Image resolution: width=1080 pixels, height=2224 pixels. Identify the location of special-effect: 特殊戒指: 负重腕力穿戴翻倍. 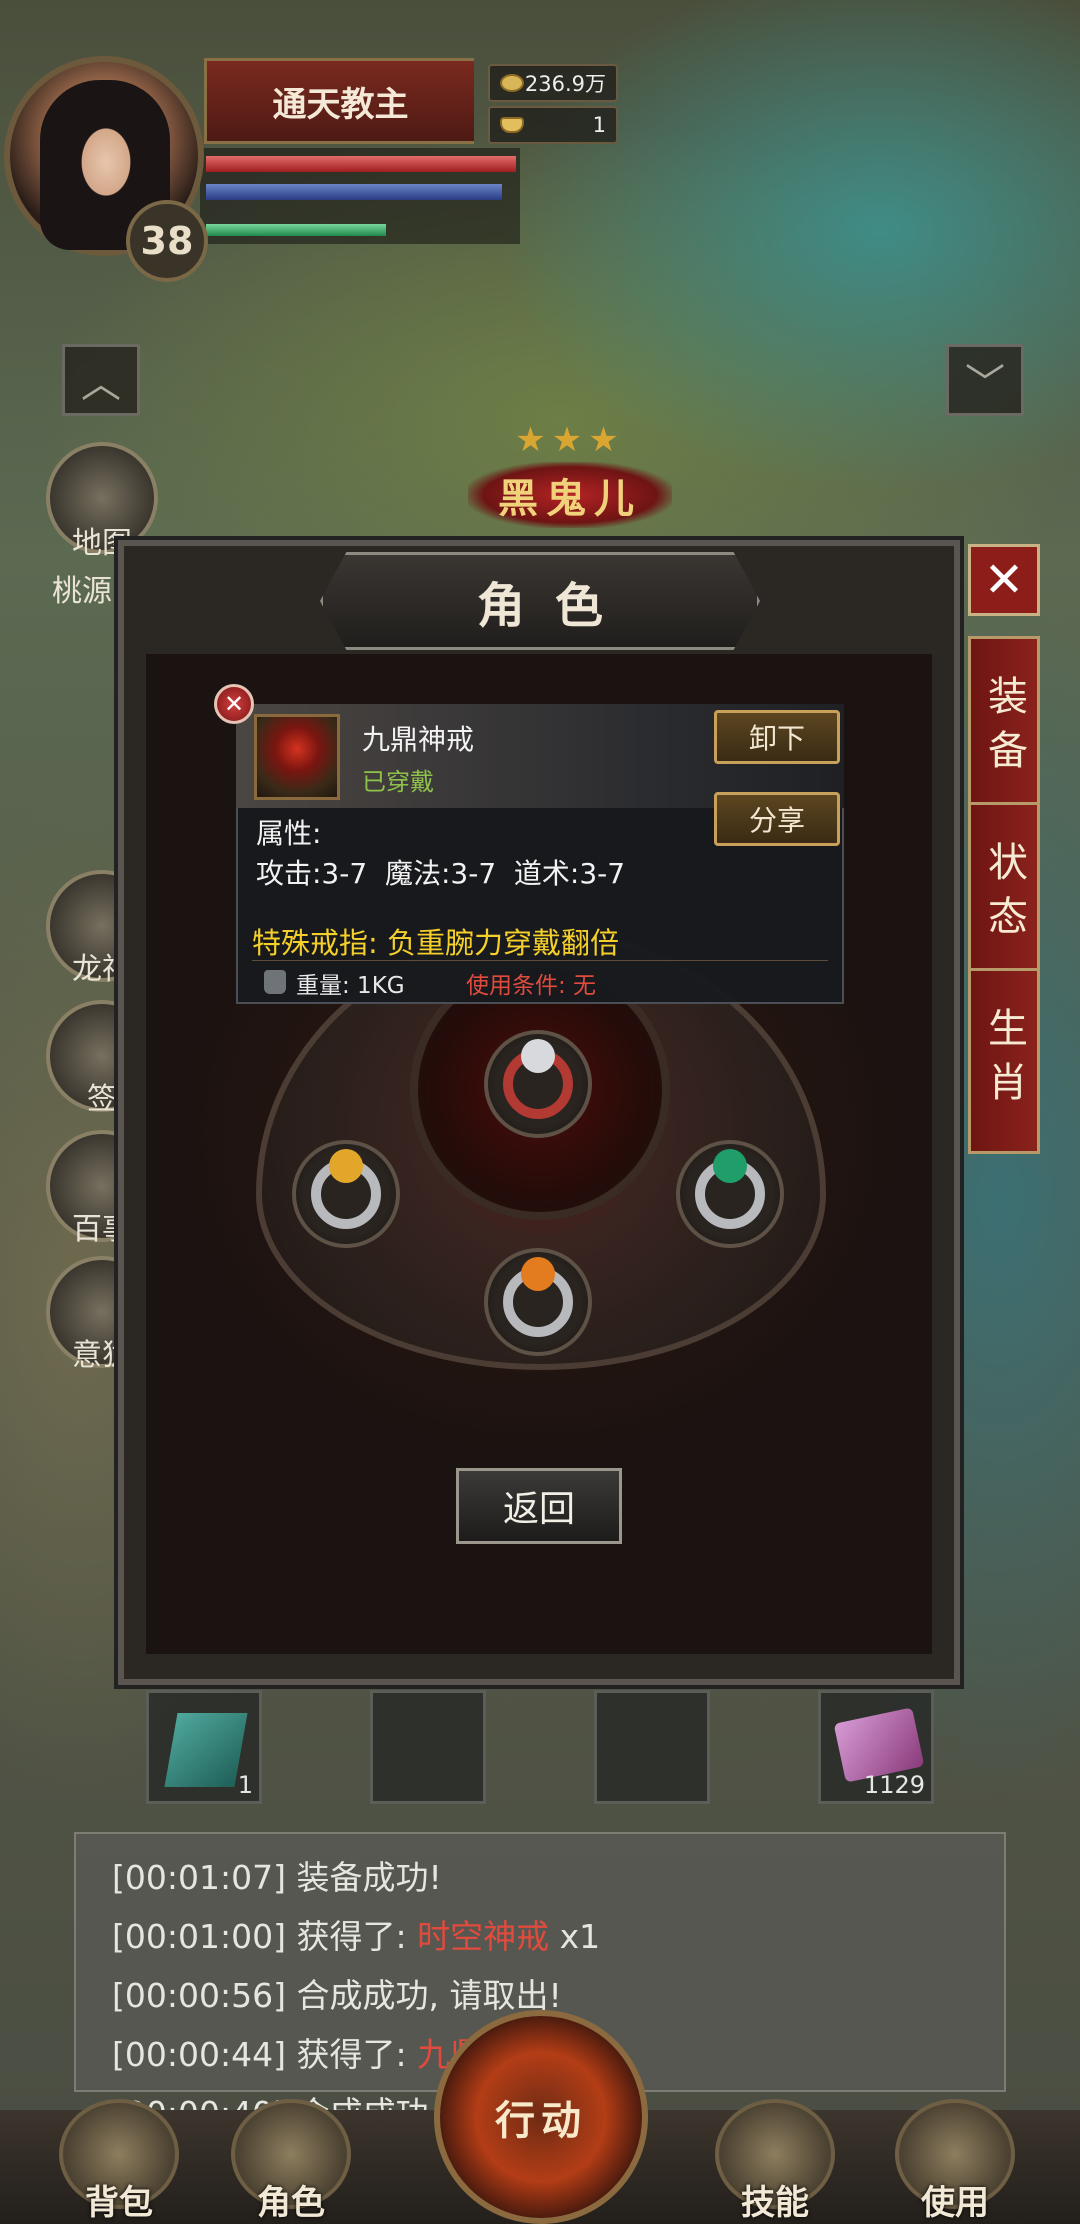
(435, 943).